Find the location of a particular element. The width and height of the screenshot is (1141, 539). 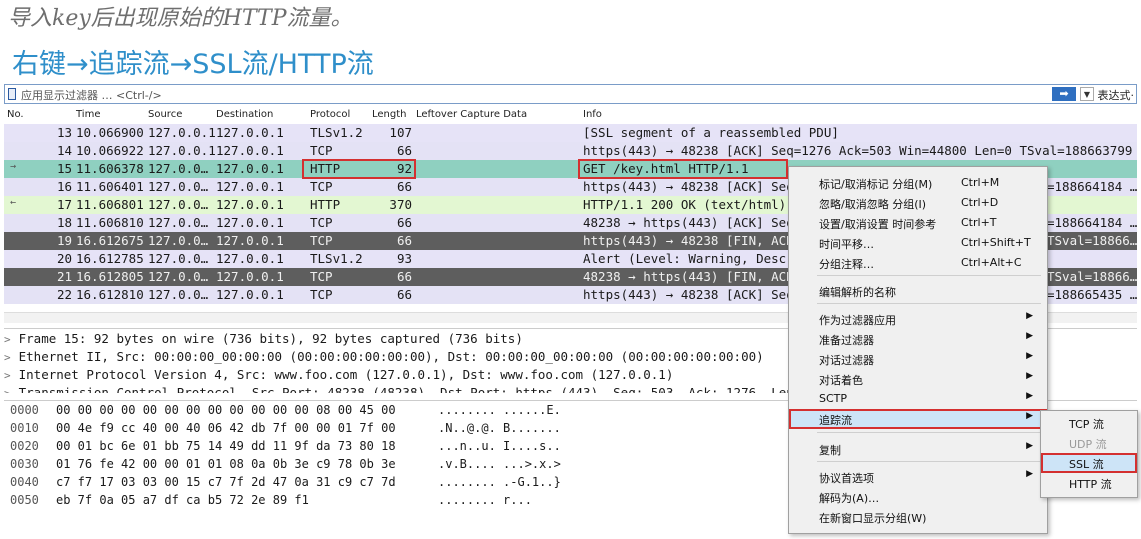

menu-item-apply-as-filter: 作为过滤器应用 ▶ is located at coordinates (918, 319).